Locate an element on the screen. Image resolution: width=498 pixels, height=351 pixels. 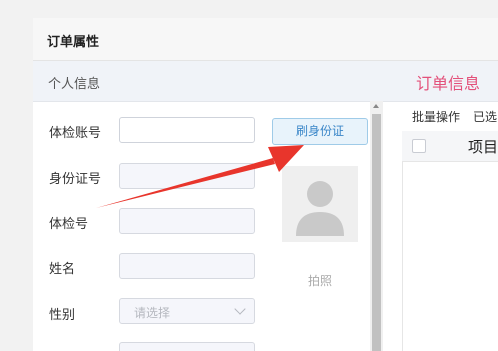
batch-action-button: 批量操作 is located at coordinates (436, 116).